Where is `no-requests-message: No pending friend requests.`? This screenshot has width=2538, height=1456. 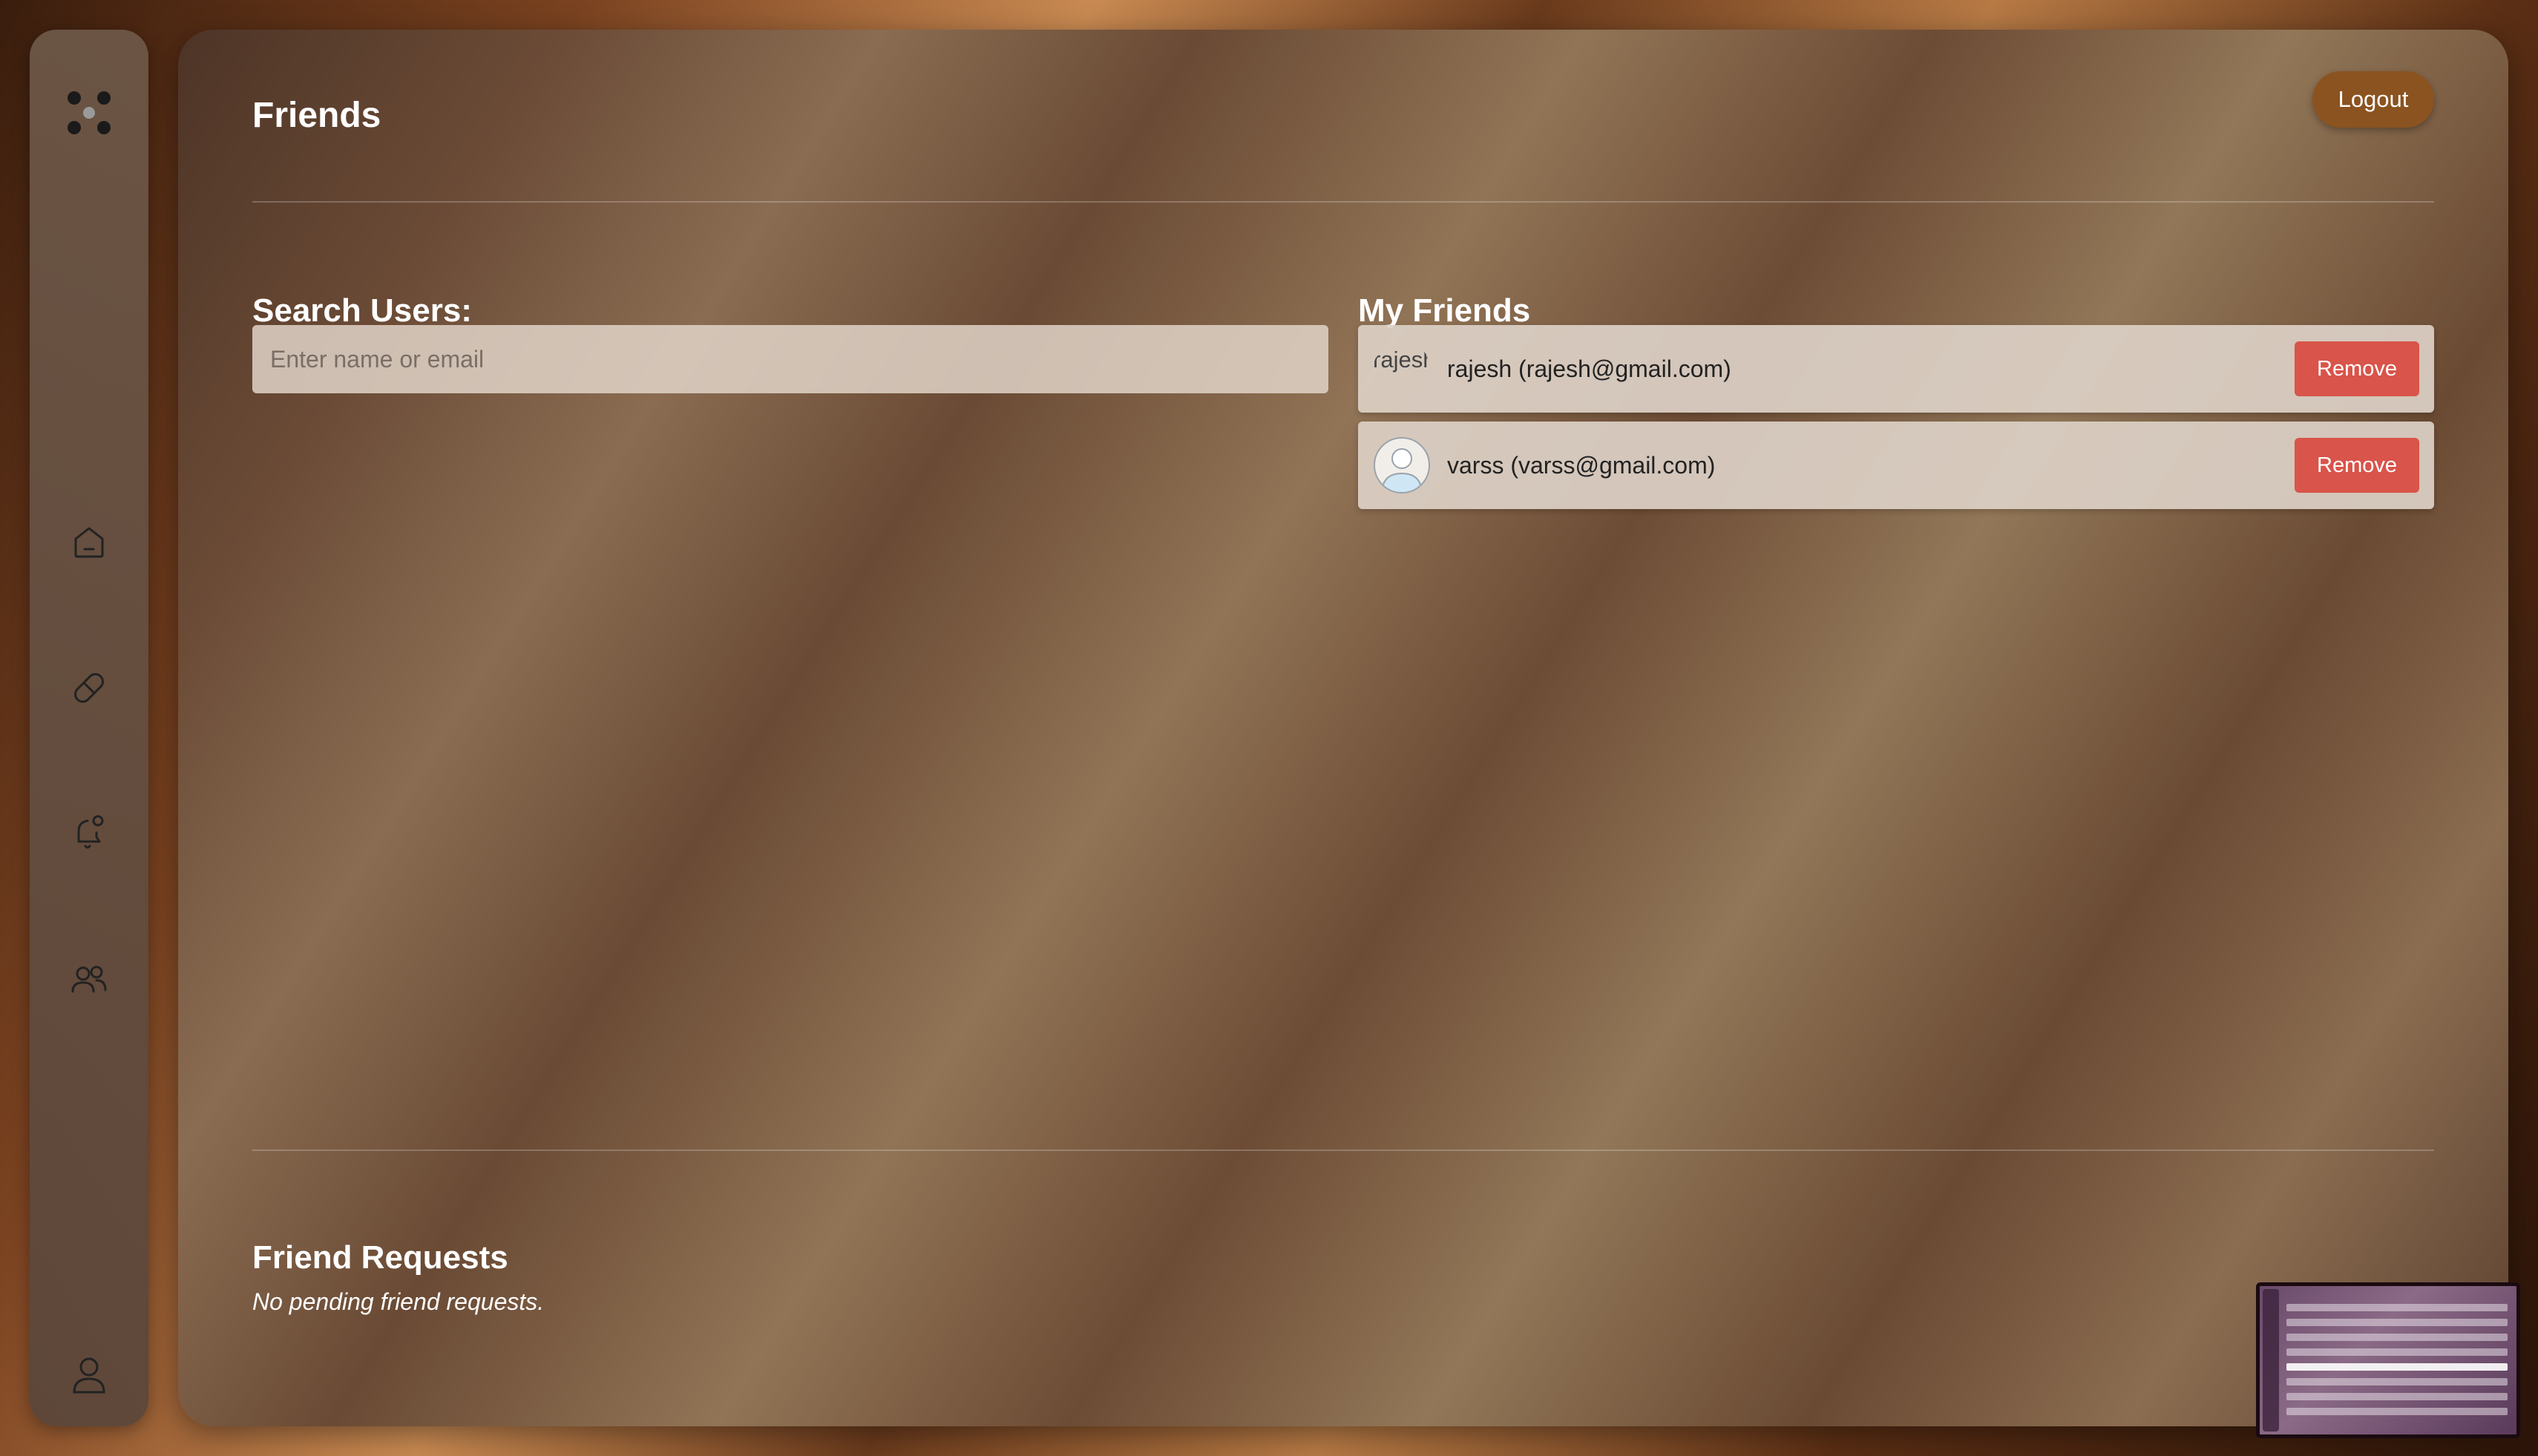 no-requests-message: No pending friend requests. is located at coordinates (398, 1302).